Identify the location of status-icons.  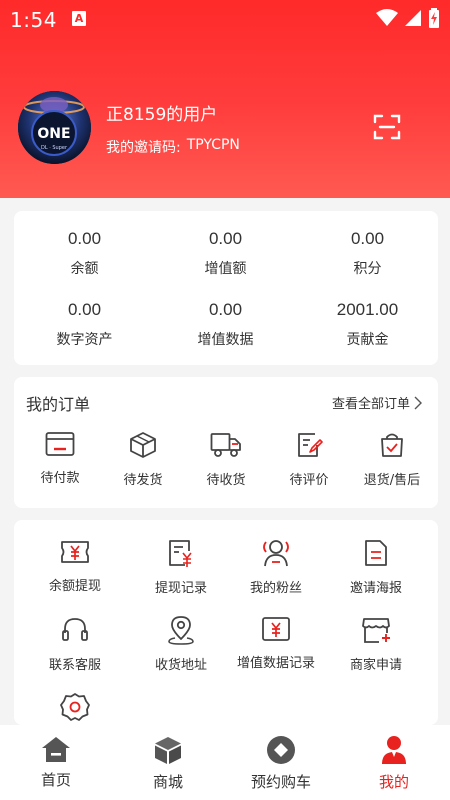
(408, 18).